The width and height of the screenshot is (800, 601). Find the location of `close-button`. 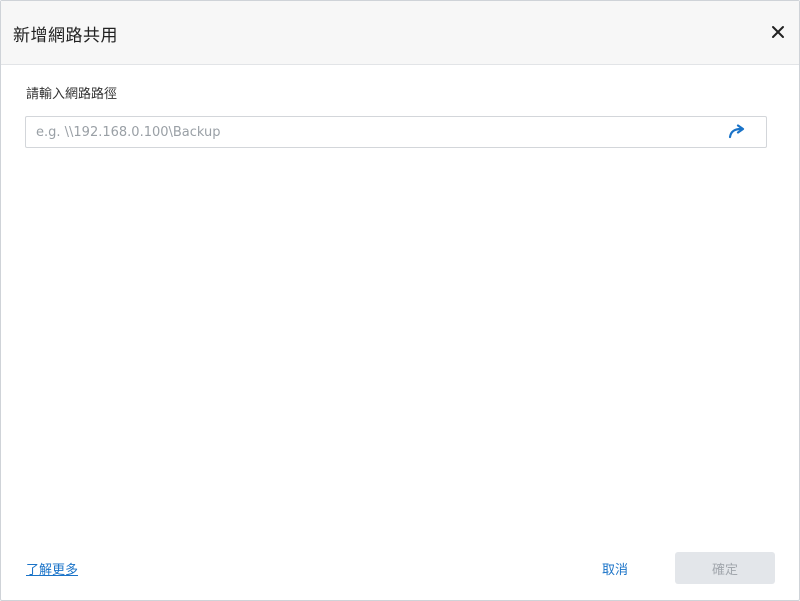

close-button is located at coordinates (778, 32).